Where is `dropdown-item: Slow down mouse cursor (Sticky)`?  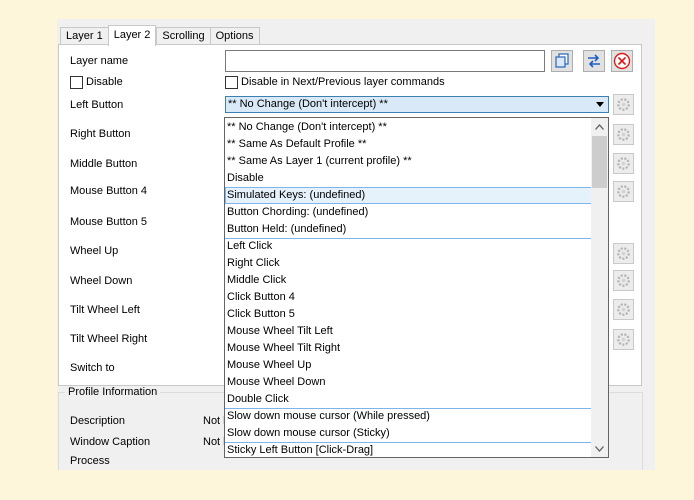
dropdown-item: Slow down mouse cursor (Sticky) is located at coordinates (408, 433).